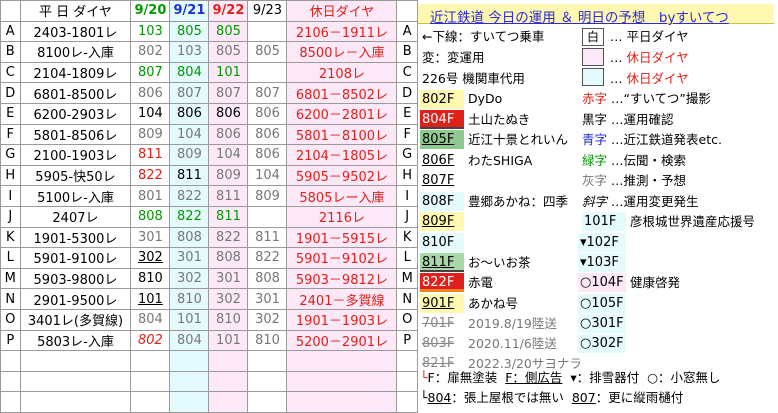 This screenshot has height=413, width=778. Describe the element at coordinates (407, 278) in the screenshot. I see `row-key-right: M` at that location.